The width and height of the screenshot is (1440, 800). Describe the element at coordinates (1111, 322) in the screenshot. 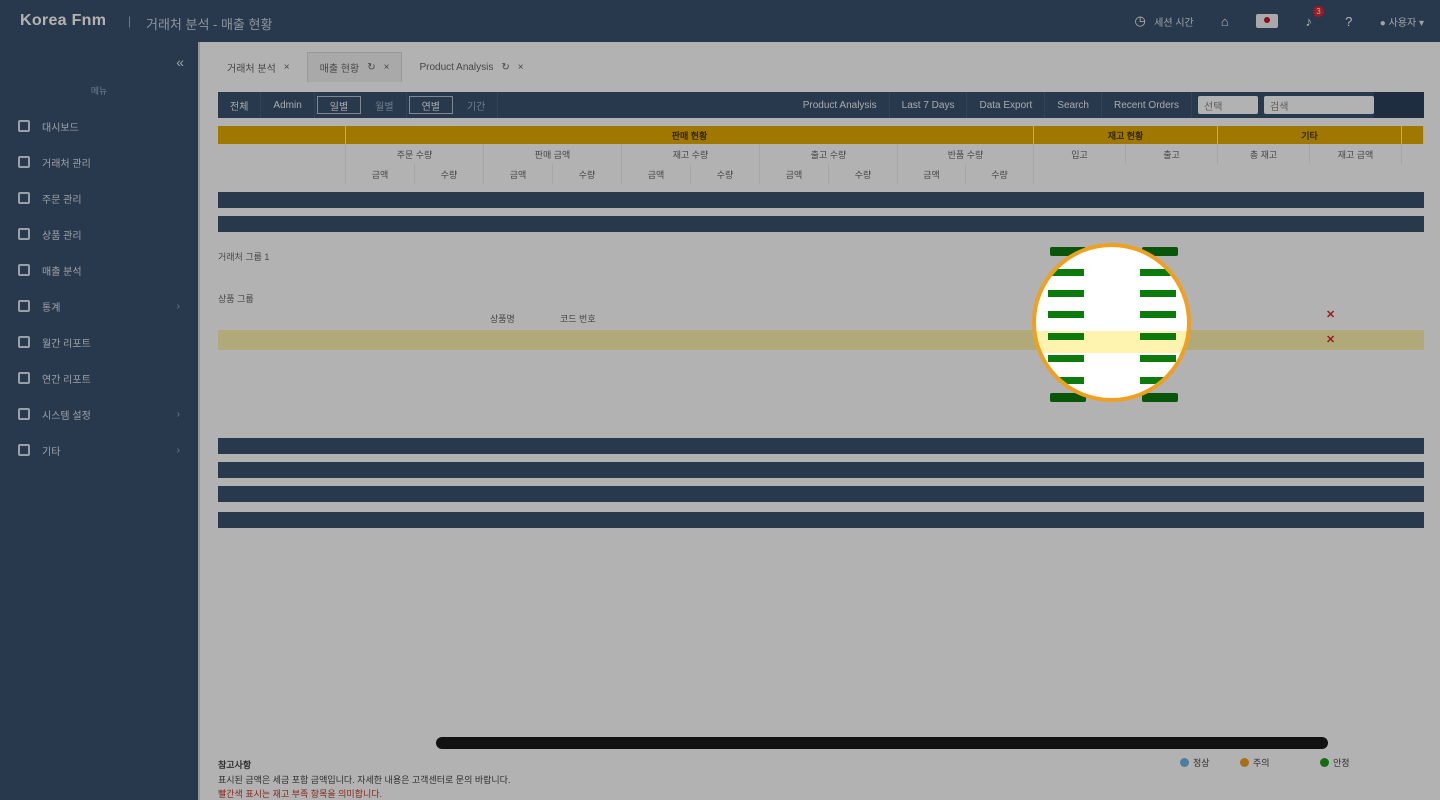

I see `magnifier-spotlight` at that location.